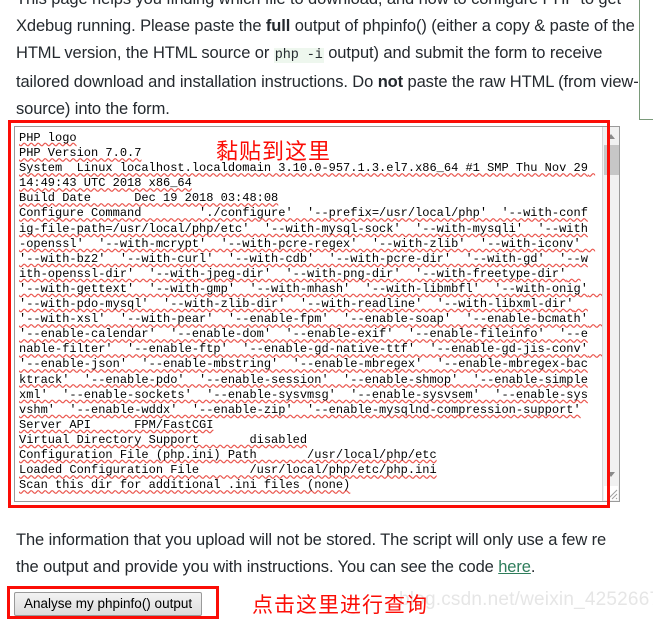 The image size is (653, 620). I want to click on lower-text-part-3: ., so click(533, 567).